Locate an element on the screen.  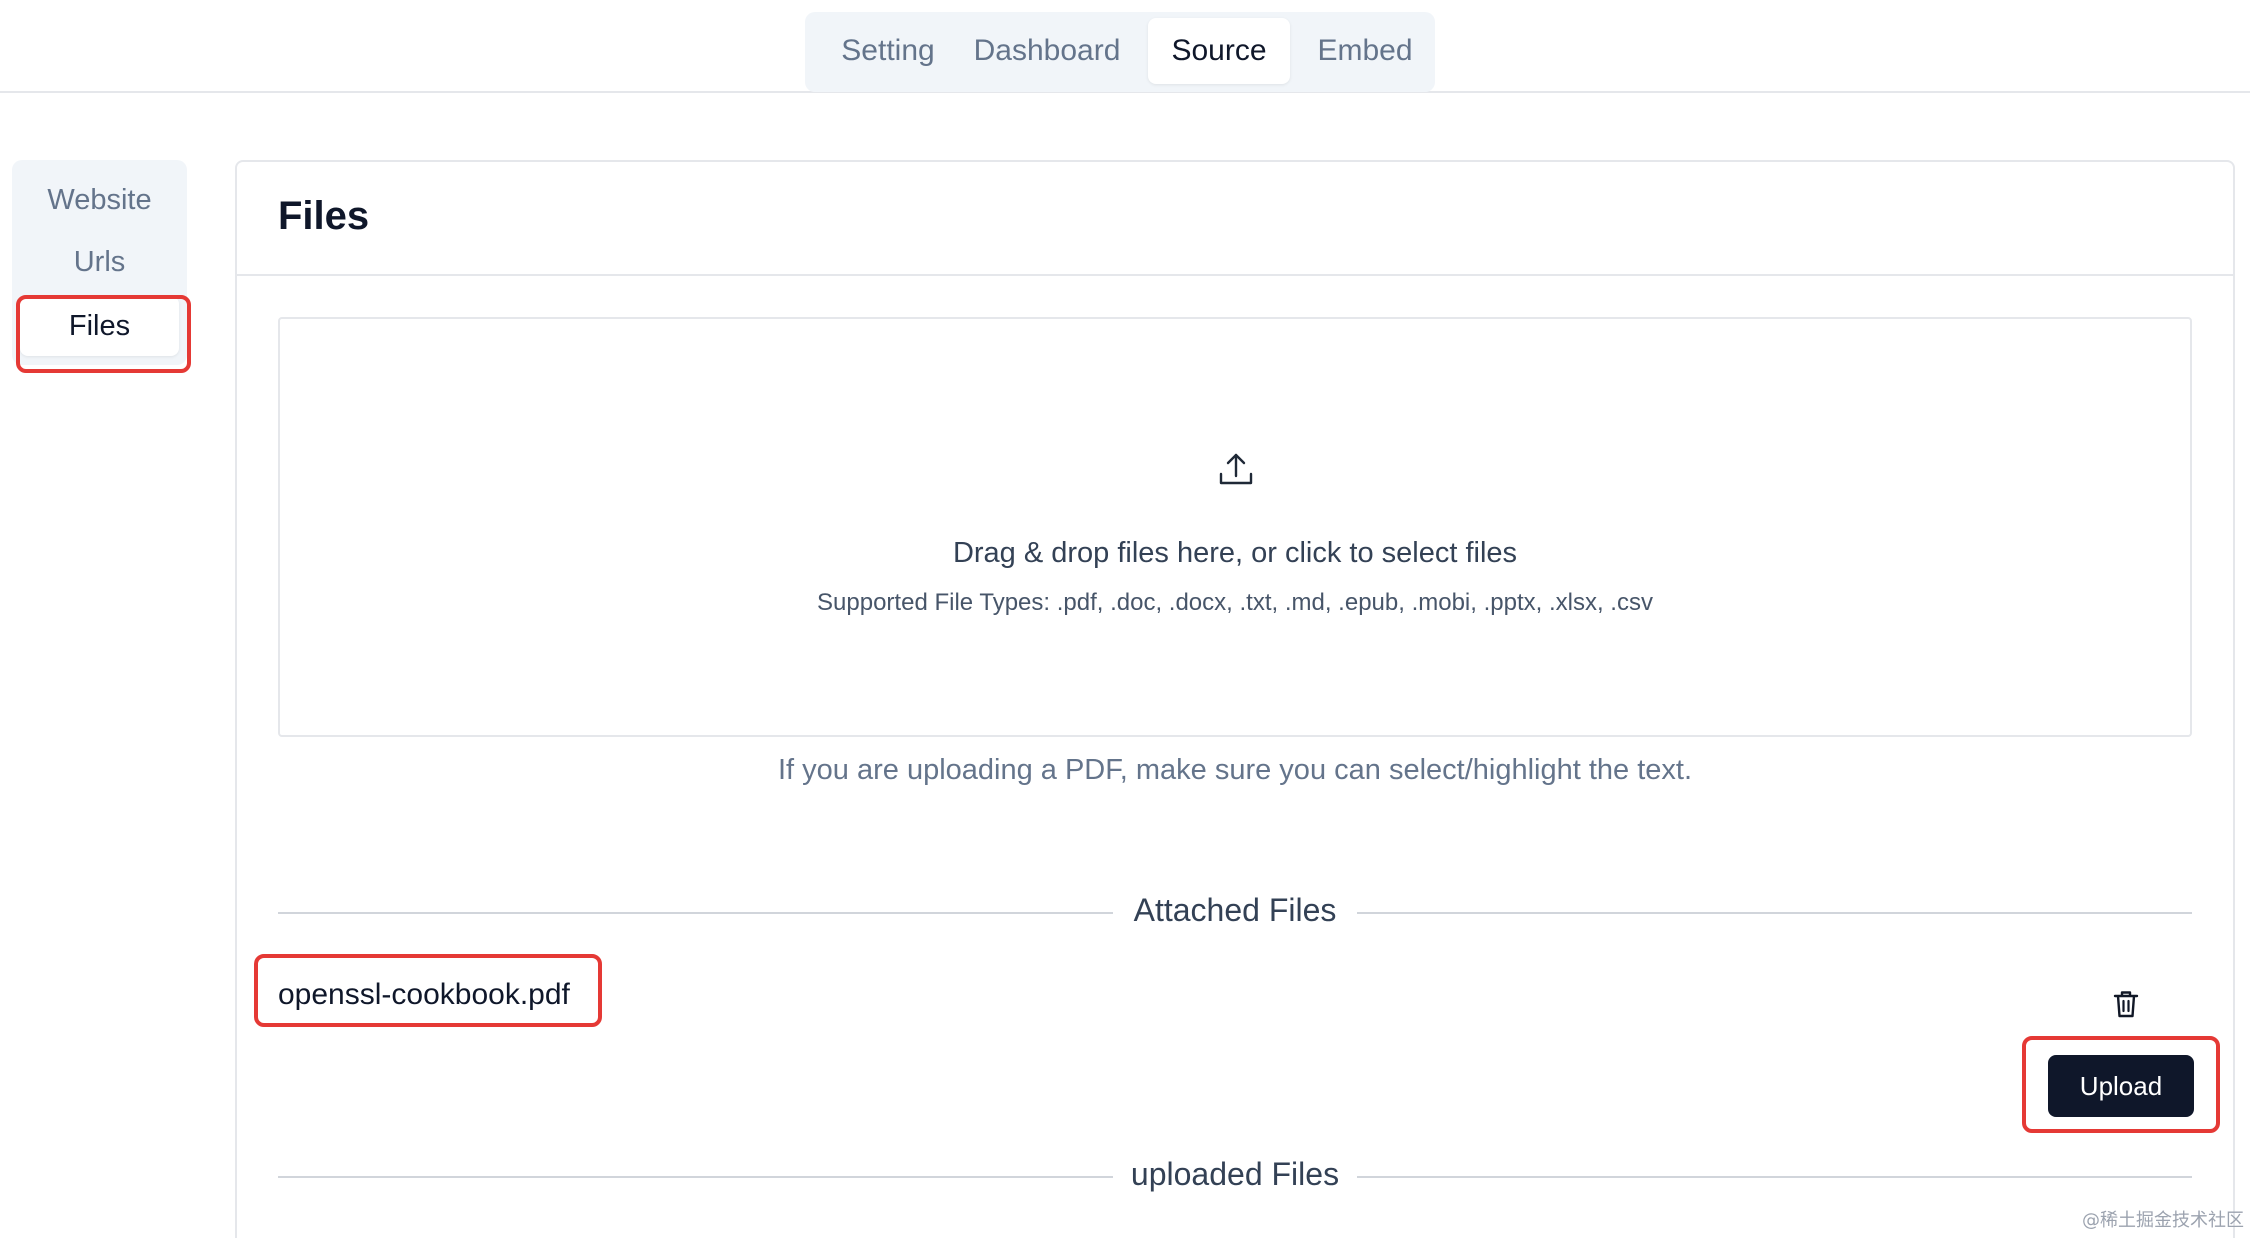
top-tab-group: Setting Dashboard Source Embed is located at coordinates (1120, 52).